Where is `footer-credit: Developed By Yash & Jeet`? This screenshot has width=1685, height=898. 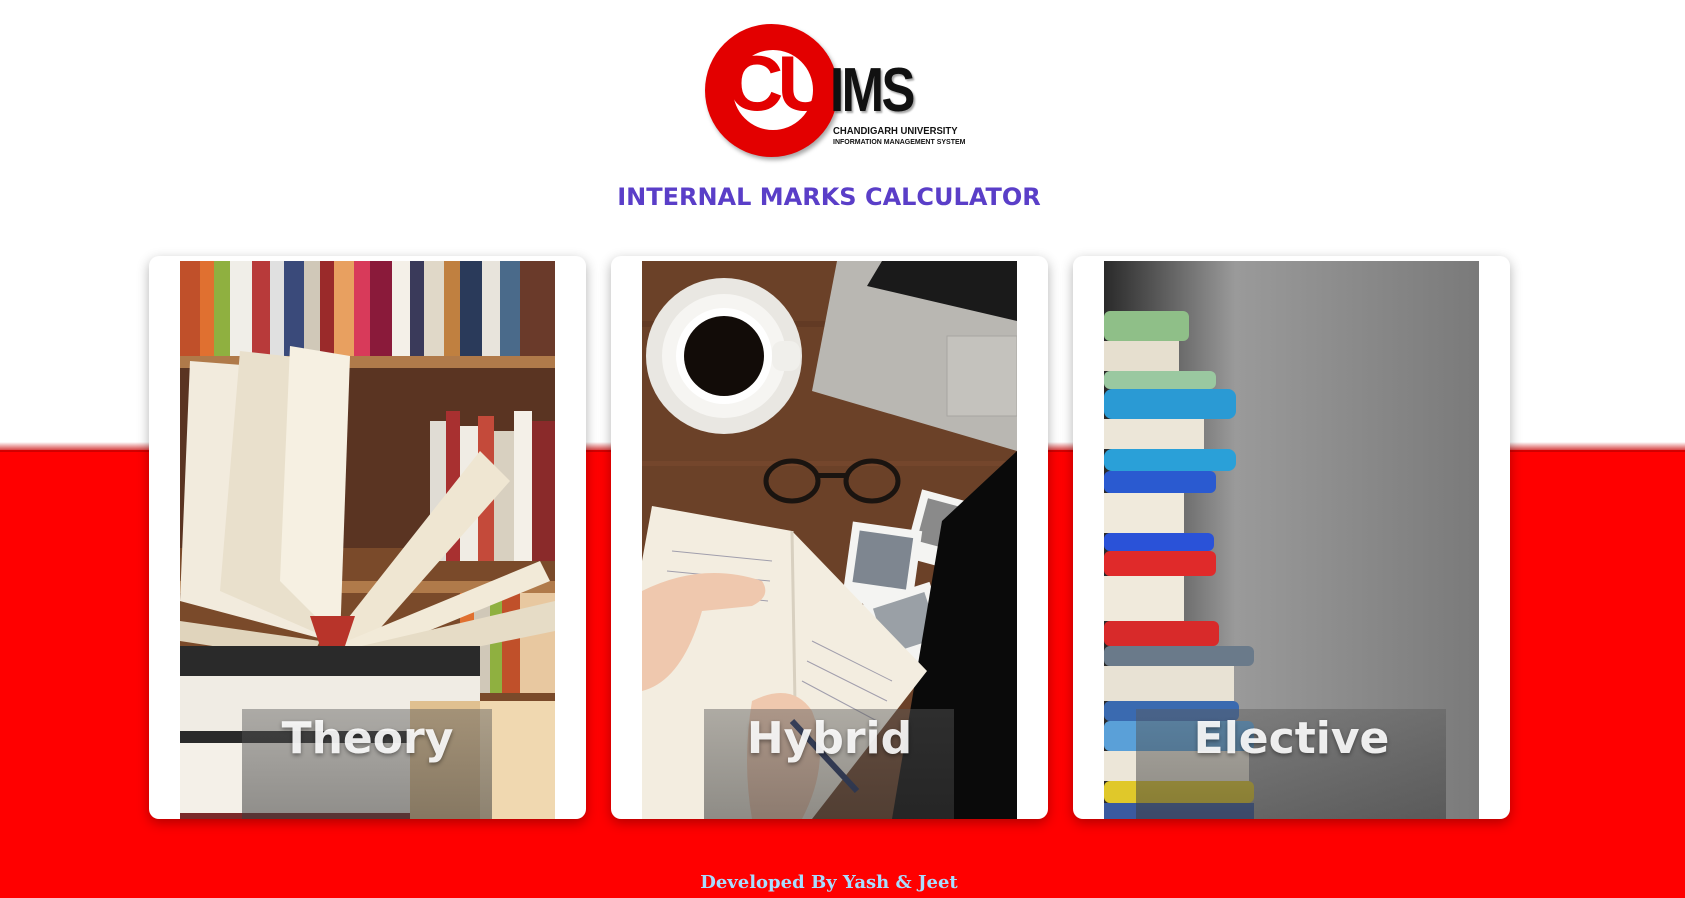 footer-credit: Developed By Yash & Jeet is located at coordinates (829, 882).